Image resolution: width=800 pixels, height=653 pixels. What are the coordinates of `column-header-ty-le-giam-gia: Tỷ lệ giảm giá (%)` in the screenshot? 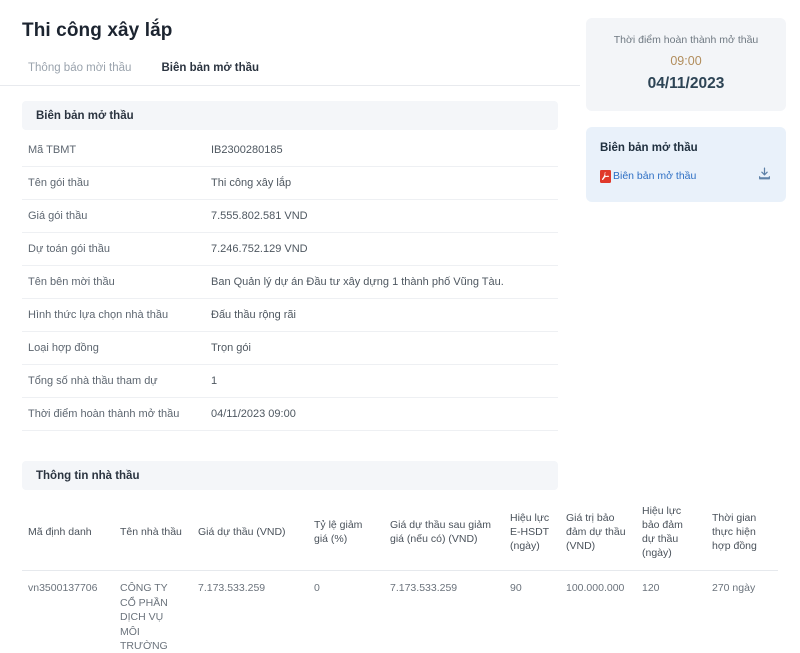 It's located at (346, 532).